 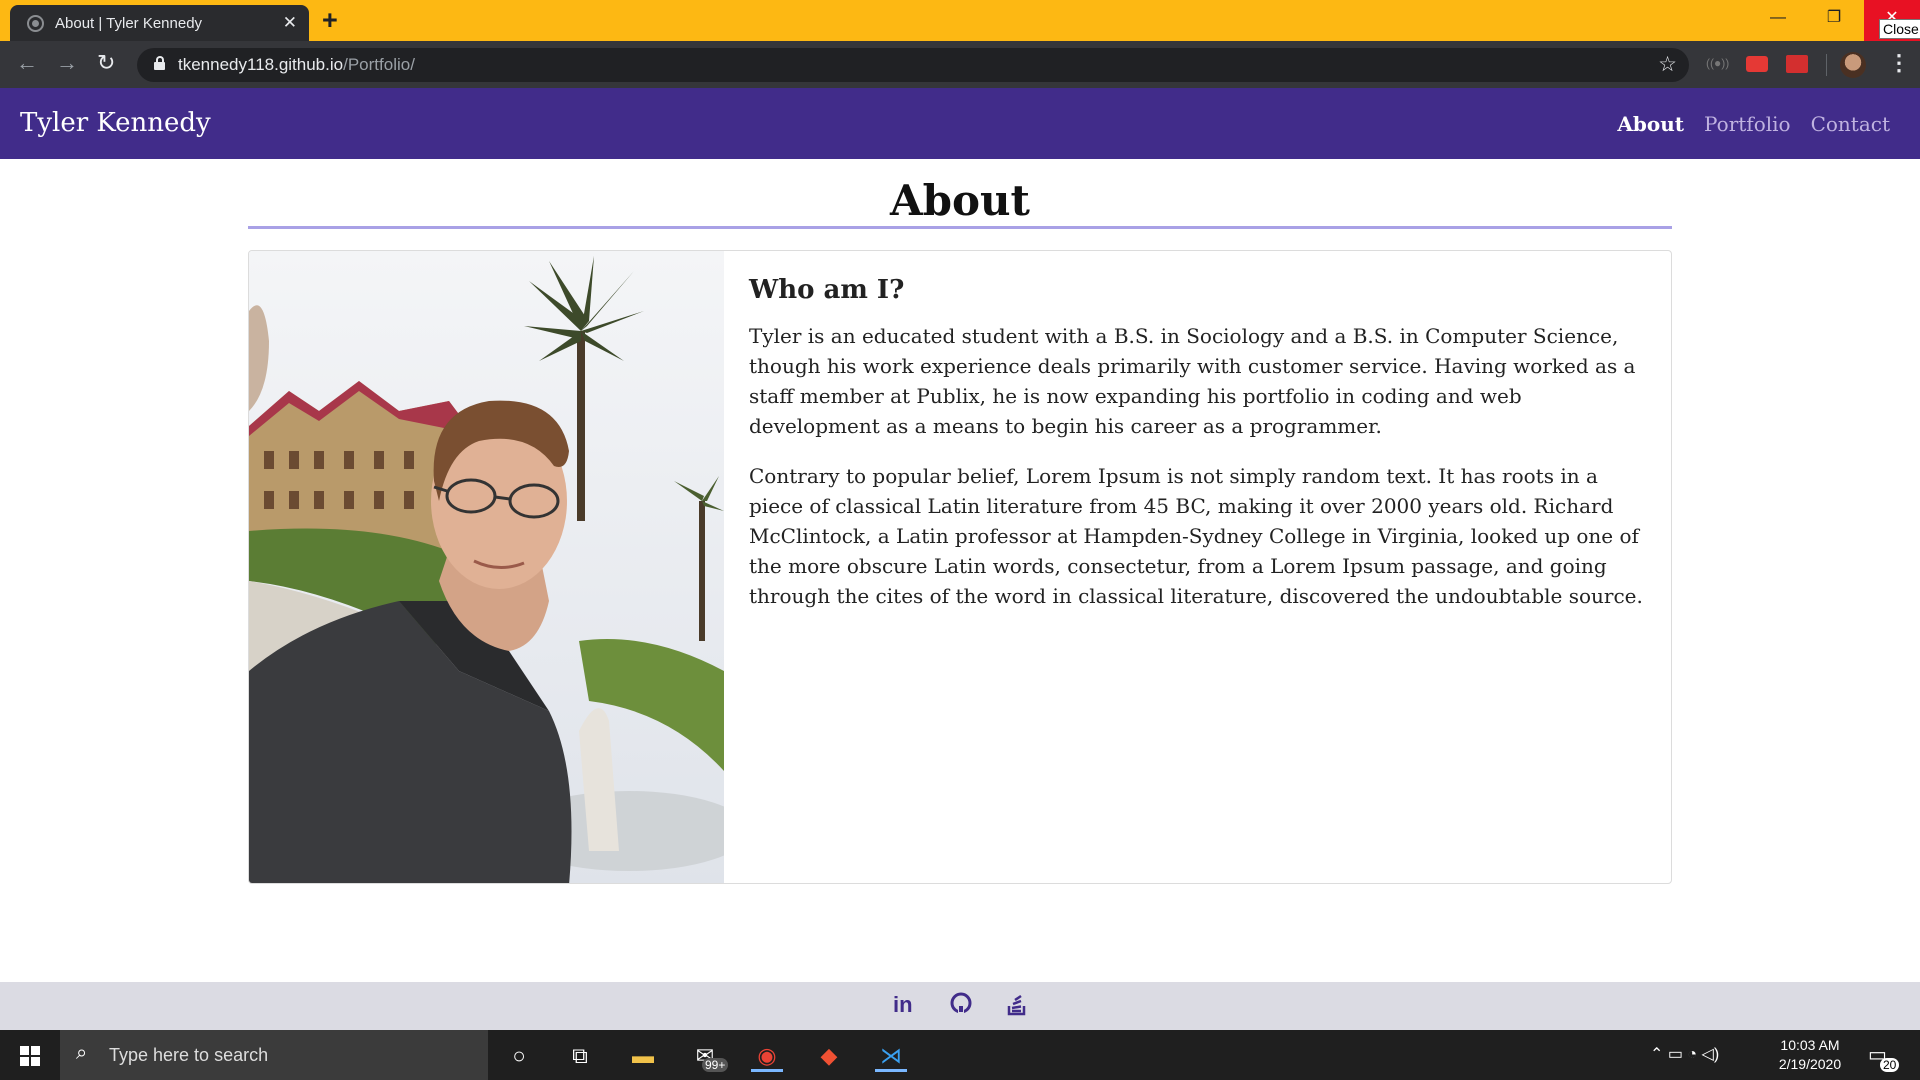 What do you see at coordinates (1747, 124) in the screenshot?
I see `nav-link-portfolio: Portfolio` at bounding box center [1747, 124].